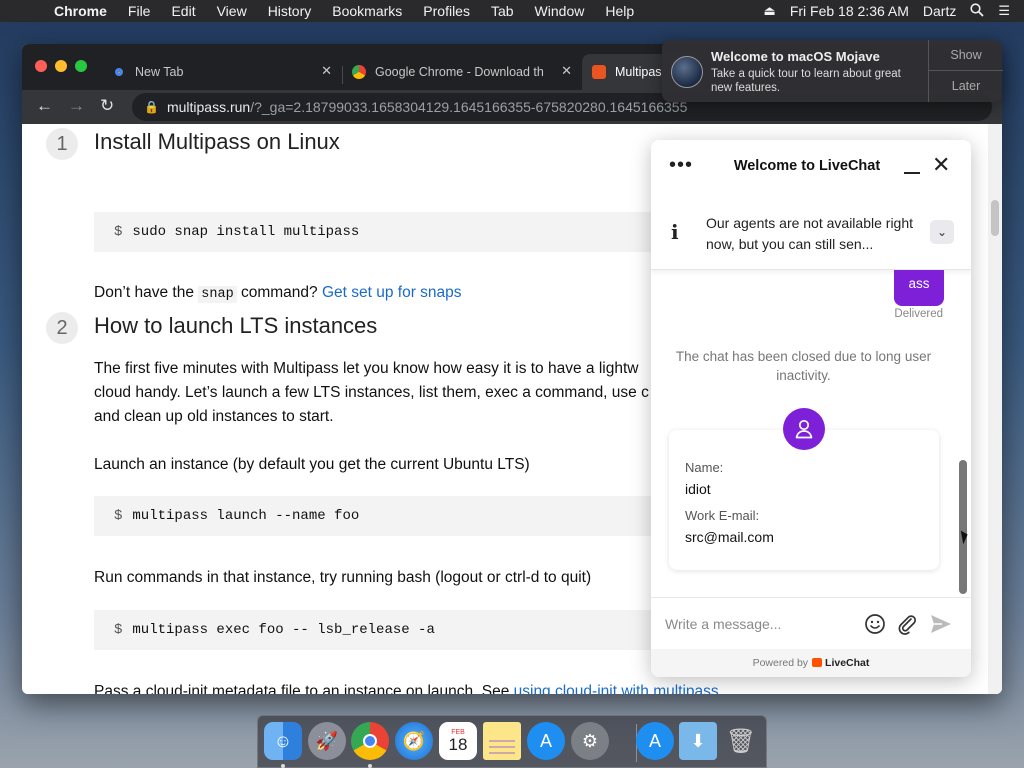  I want to click on snap-text-b: command?, so click(279, 292).